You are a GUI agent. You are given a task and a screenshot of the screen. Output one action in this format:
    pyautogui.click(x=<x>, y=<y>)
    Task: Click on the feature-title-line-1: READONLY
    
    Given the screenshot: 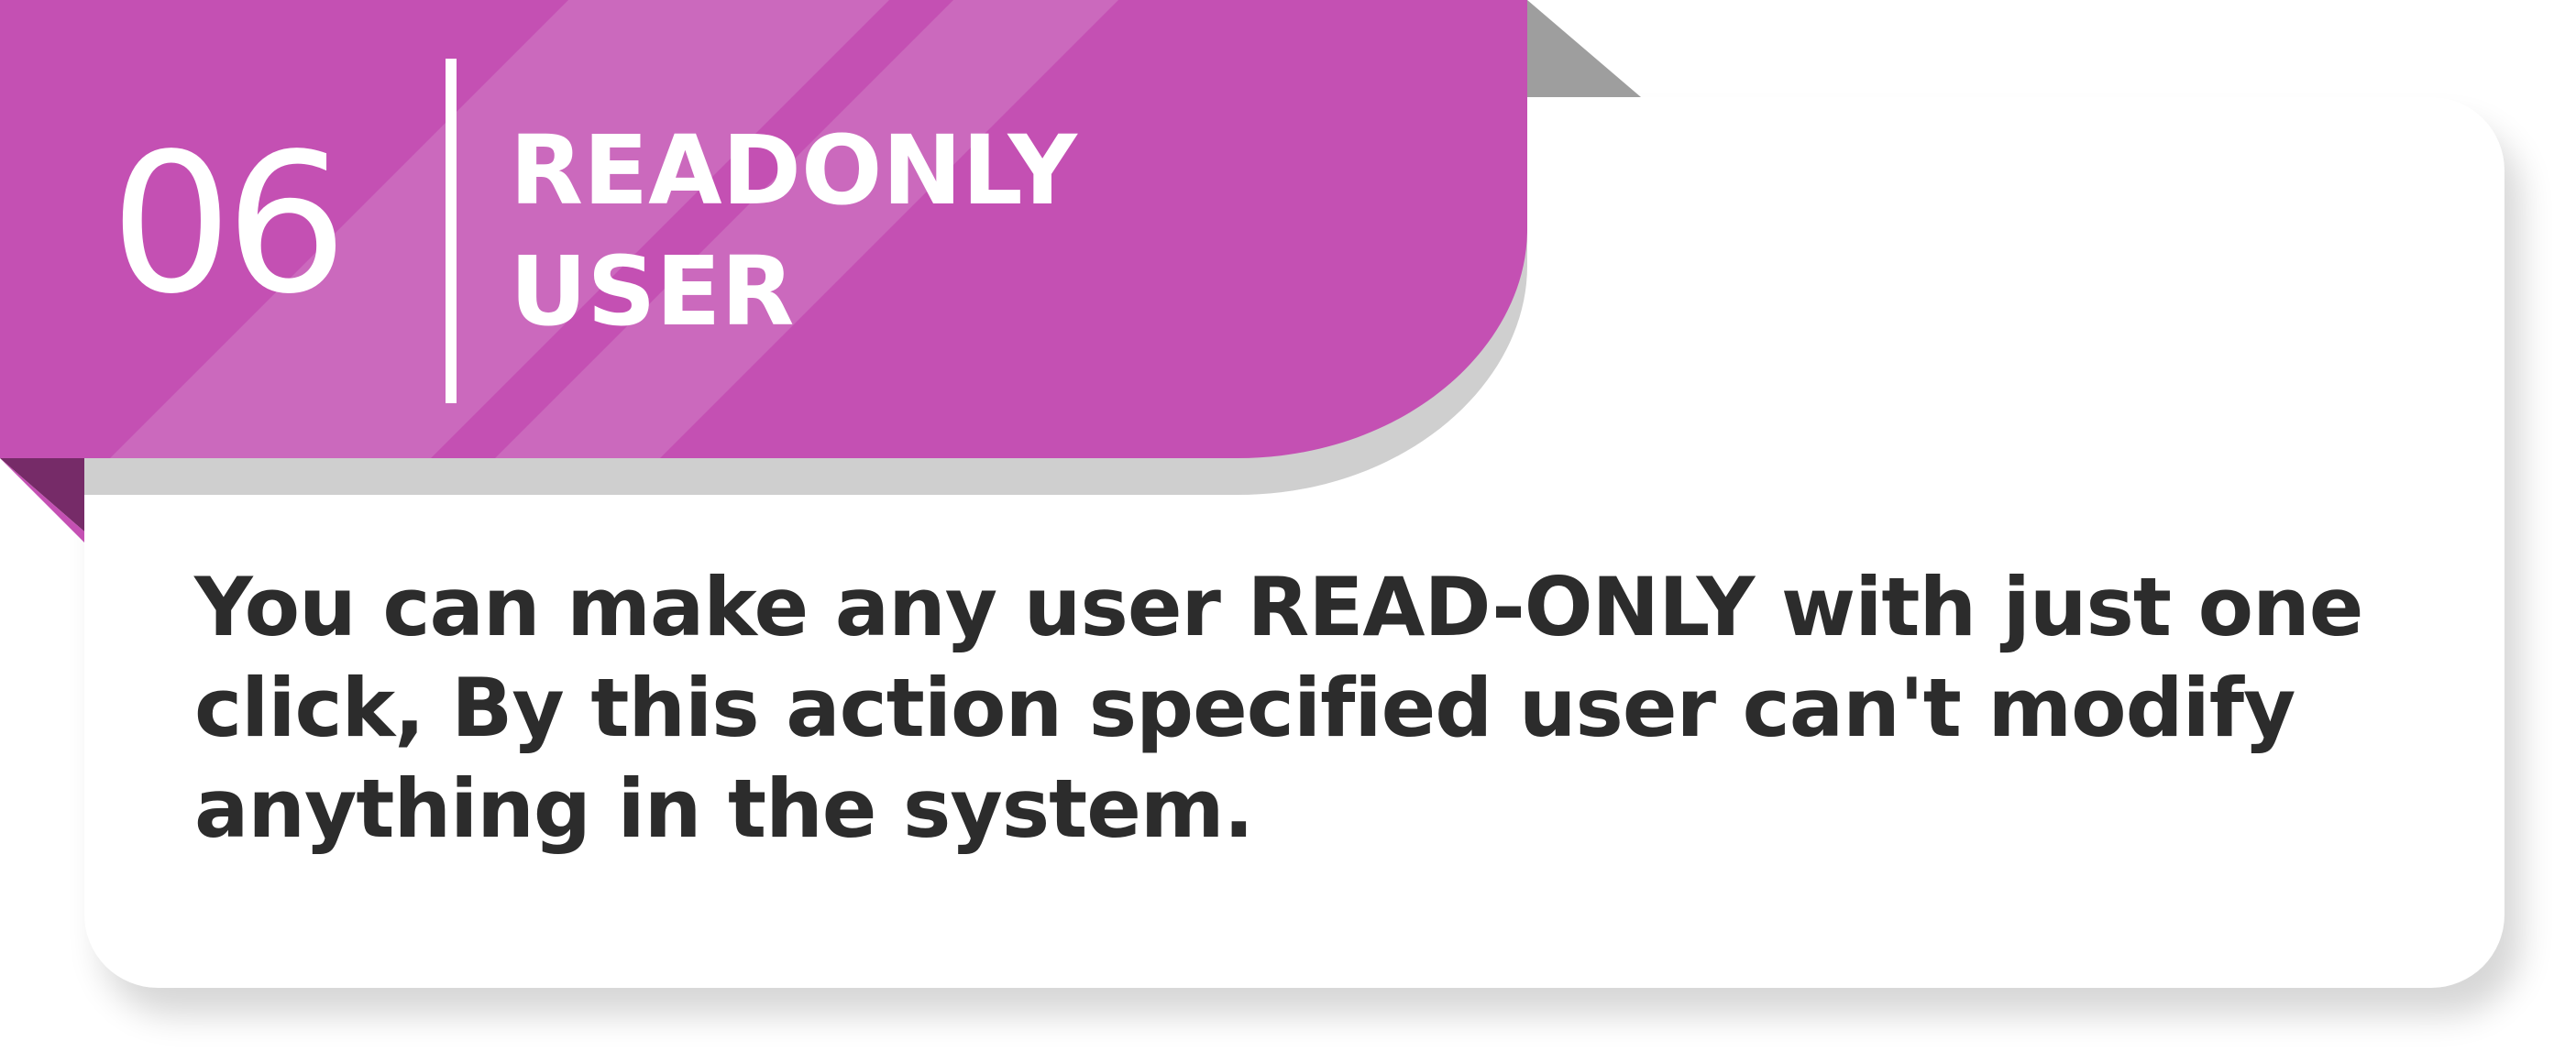 What is the action you would take?
    pyautogui.click(x=793, y=170)
    